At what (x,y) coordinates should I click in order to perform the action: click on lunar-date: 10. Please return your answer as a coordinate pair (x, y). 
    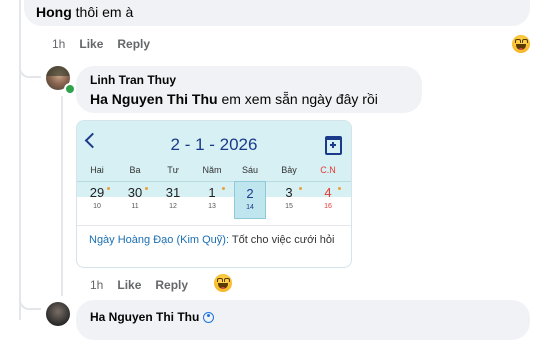
    Looking at the image, I should click on (97, 206).